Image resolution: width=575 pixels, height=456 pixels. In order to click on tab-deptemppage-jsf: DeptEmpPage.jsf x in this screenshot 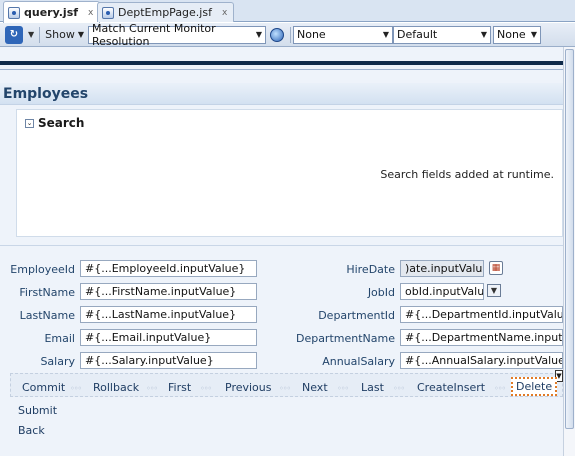, I will do `click(166, 12)`.